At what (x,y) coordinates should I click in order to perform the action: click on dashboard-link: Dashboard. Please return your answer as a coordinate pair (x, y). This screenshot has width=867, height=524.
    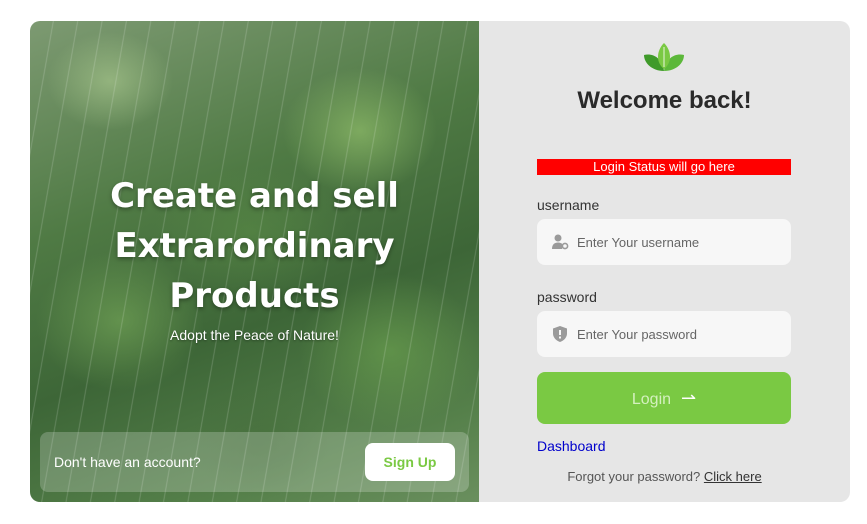
    Looking at the image, I should click on (571, 446).